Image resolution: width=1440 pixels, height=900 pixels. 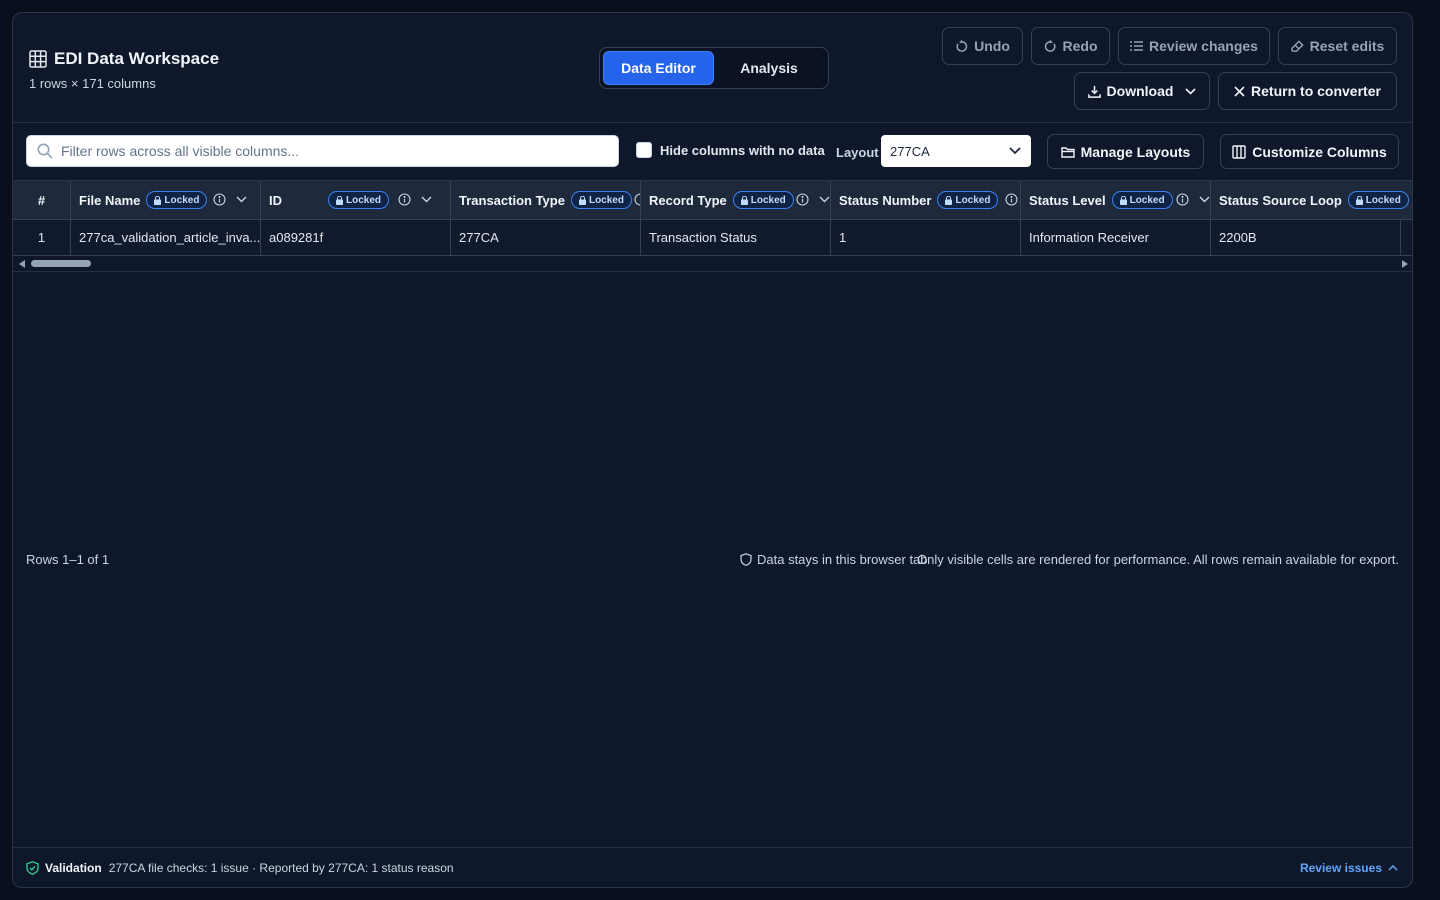 I want to click on list-icon, so click(x=1137, y=46).